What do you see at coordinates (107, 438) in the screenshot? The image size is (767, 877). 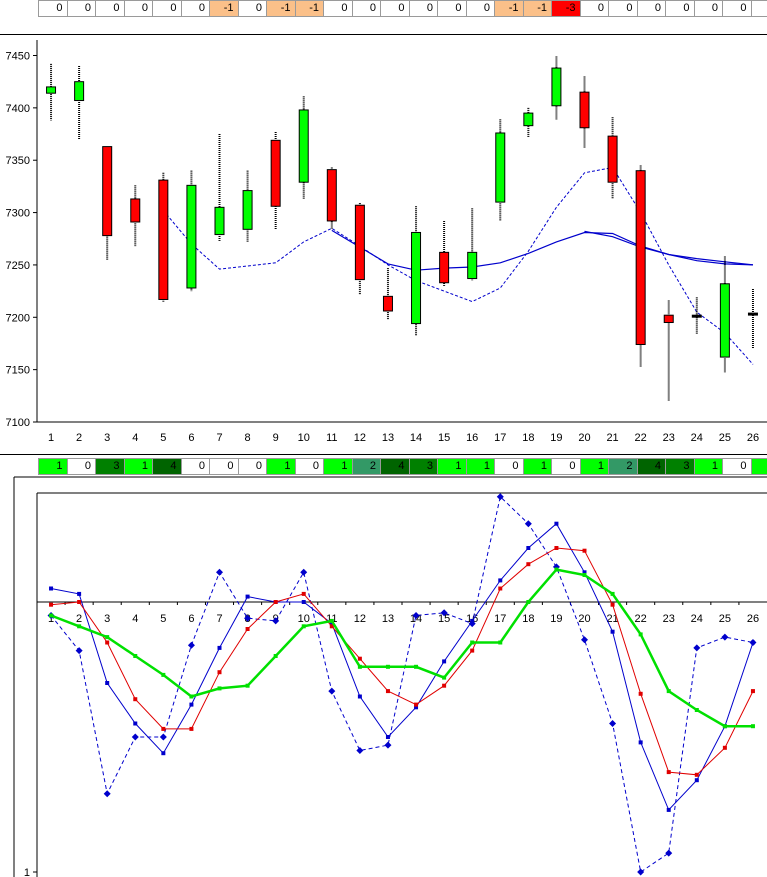 I see `x-tick-label: 3` at bounding box center [107, 438].